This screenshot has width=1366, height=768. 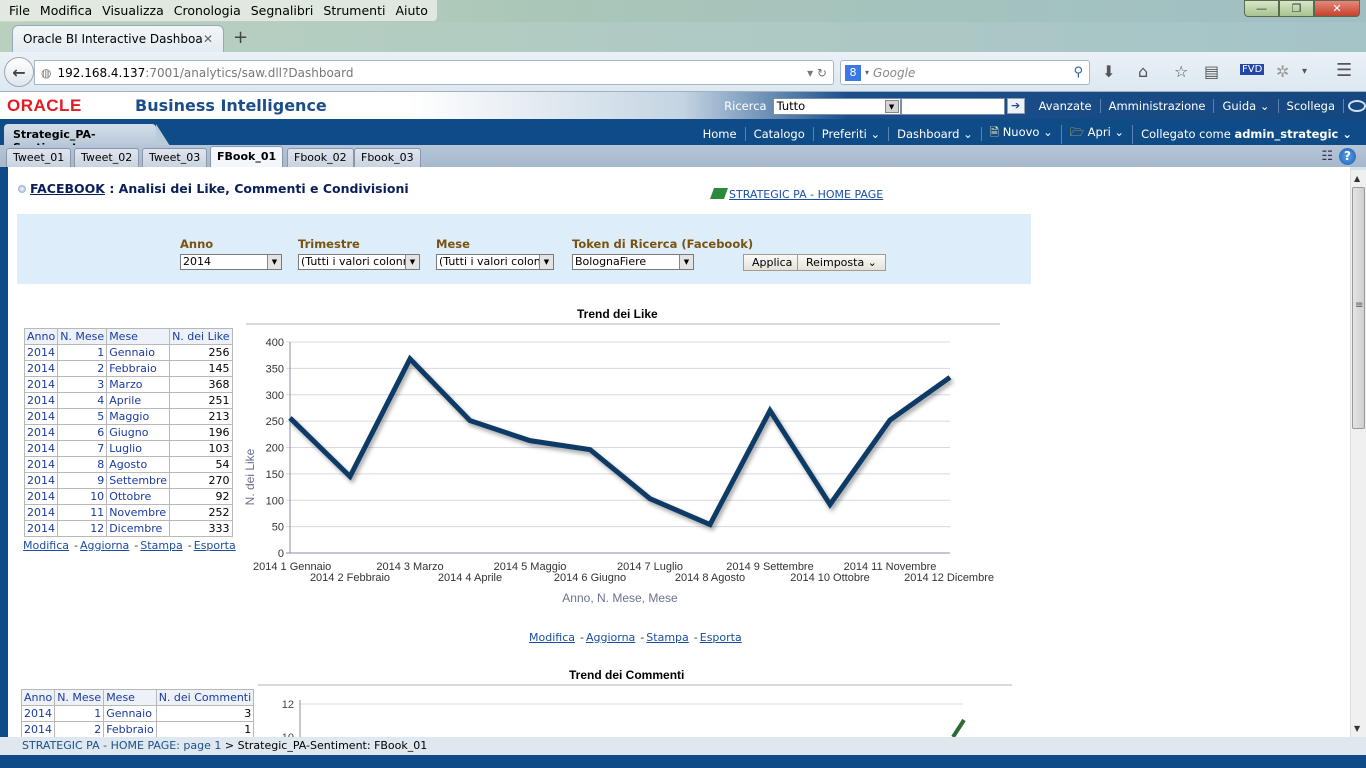 I want to click on like_table-header: Mese, so click(x=138, y=336).